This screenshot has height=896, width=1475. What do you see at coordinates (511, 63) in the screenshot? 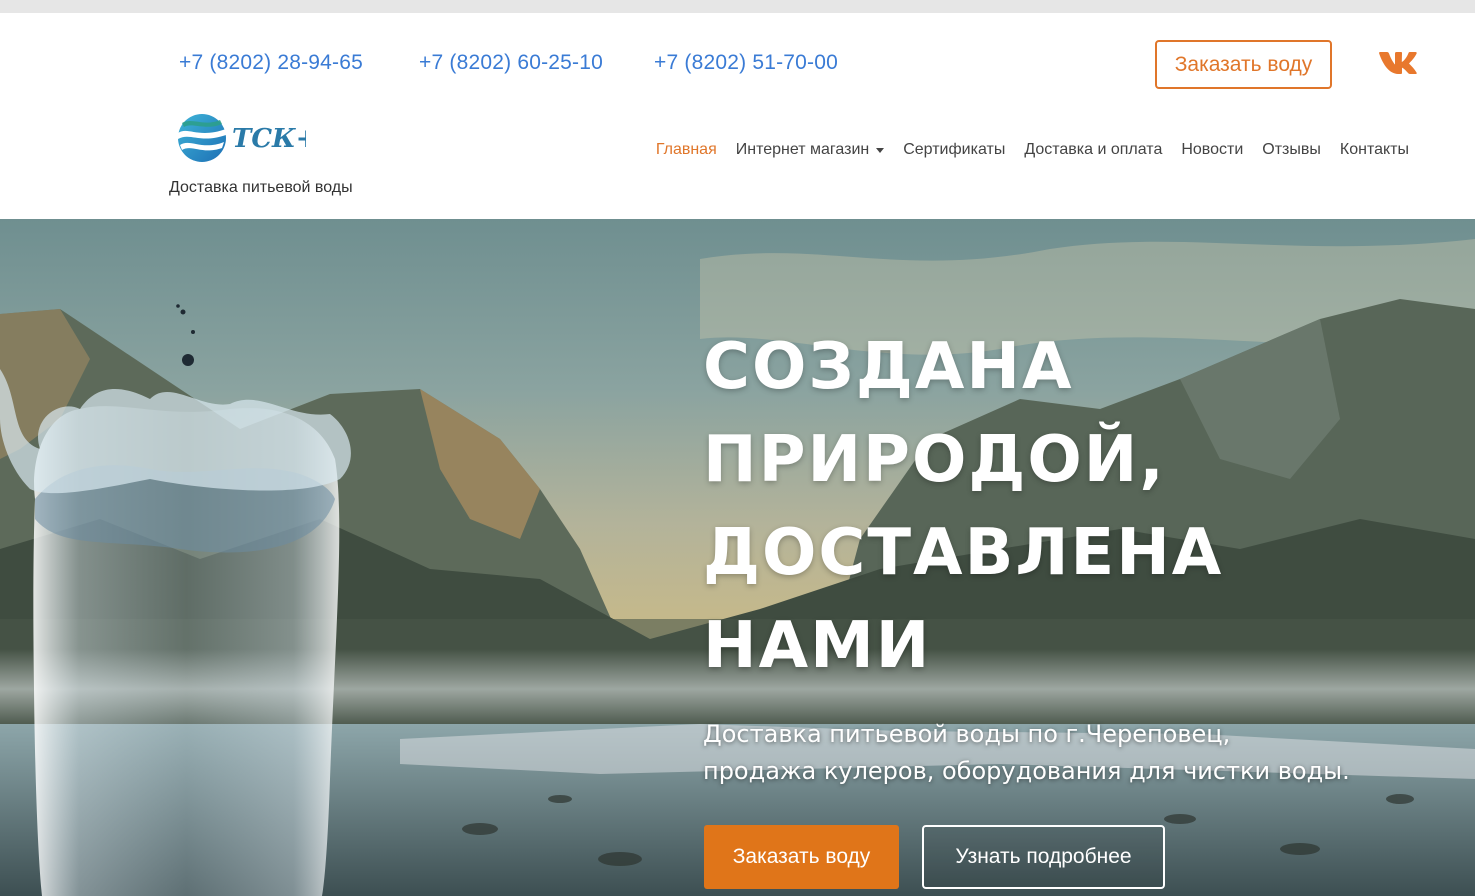
I see `phone-link-2: +7 (8202) 60-25-10` at bounding box center [511, 63].